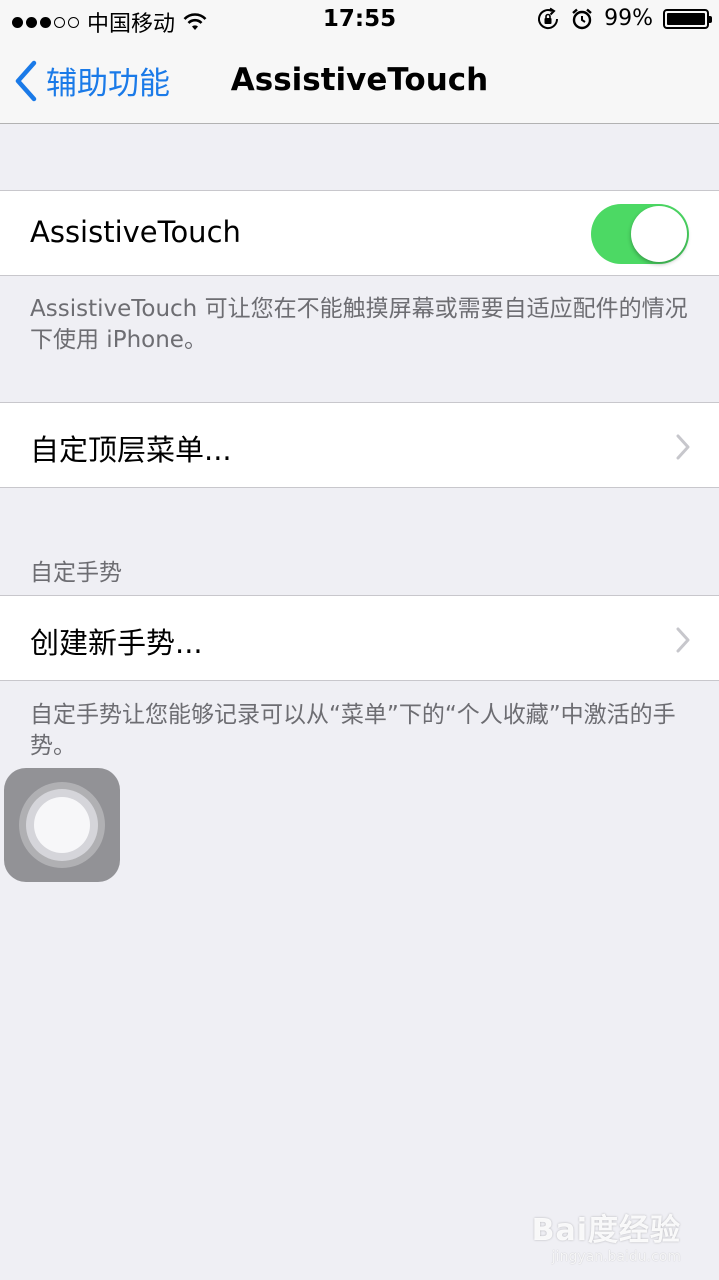 This screenshot has height=1280, width=719. Describe the element at coordinates (548, 18) in the screenshot. I see `orientation-lock-icon` at that location.